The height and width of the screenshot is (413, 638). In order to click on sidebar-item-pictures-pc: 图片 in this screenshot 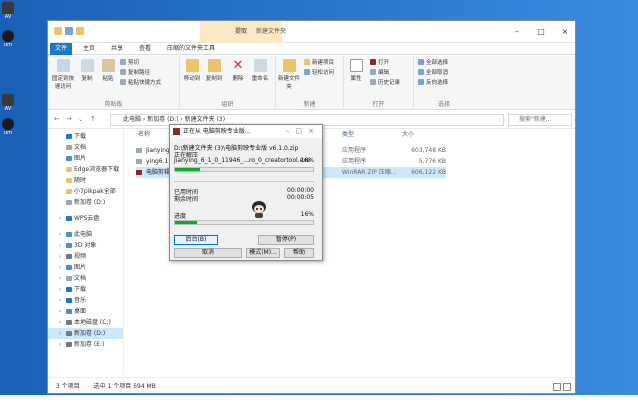, I will do `click(85, 267)`.